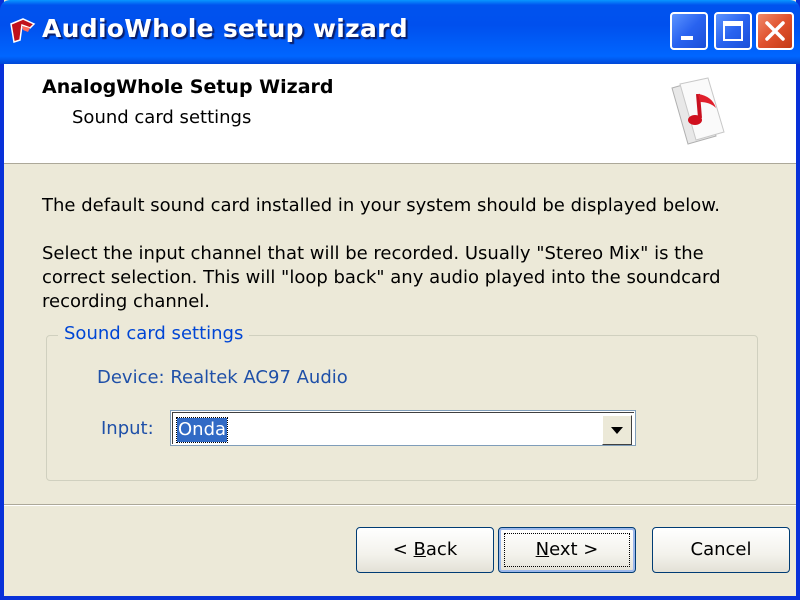 This screenshot has height=600, width=800. Describe the element at coordinates (202, 430) in the screenshot. I see `input-selected-value: Onda` at that location.